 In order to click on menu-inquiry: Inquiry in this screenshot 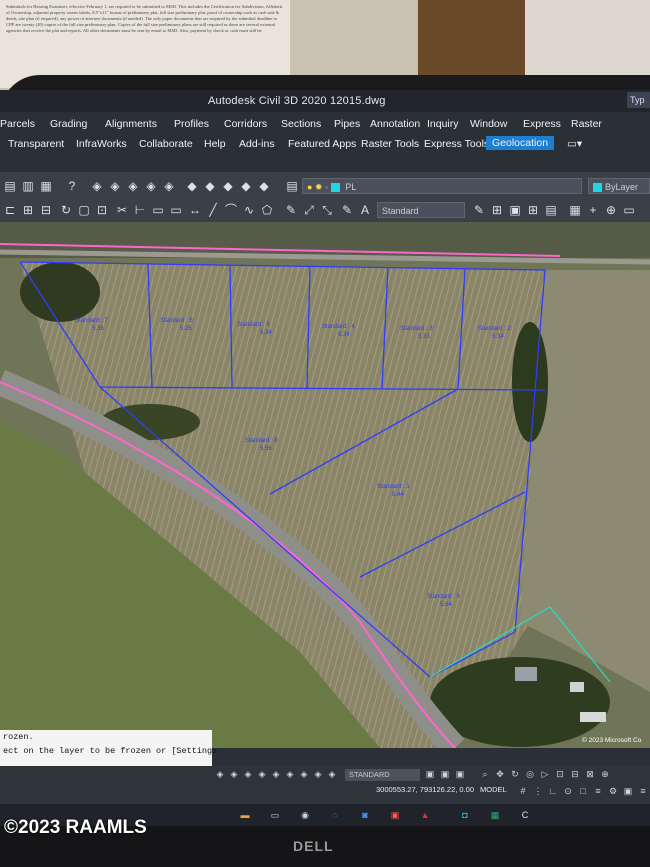, I will do `click(443, 124)`.